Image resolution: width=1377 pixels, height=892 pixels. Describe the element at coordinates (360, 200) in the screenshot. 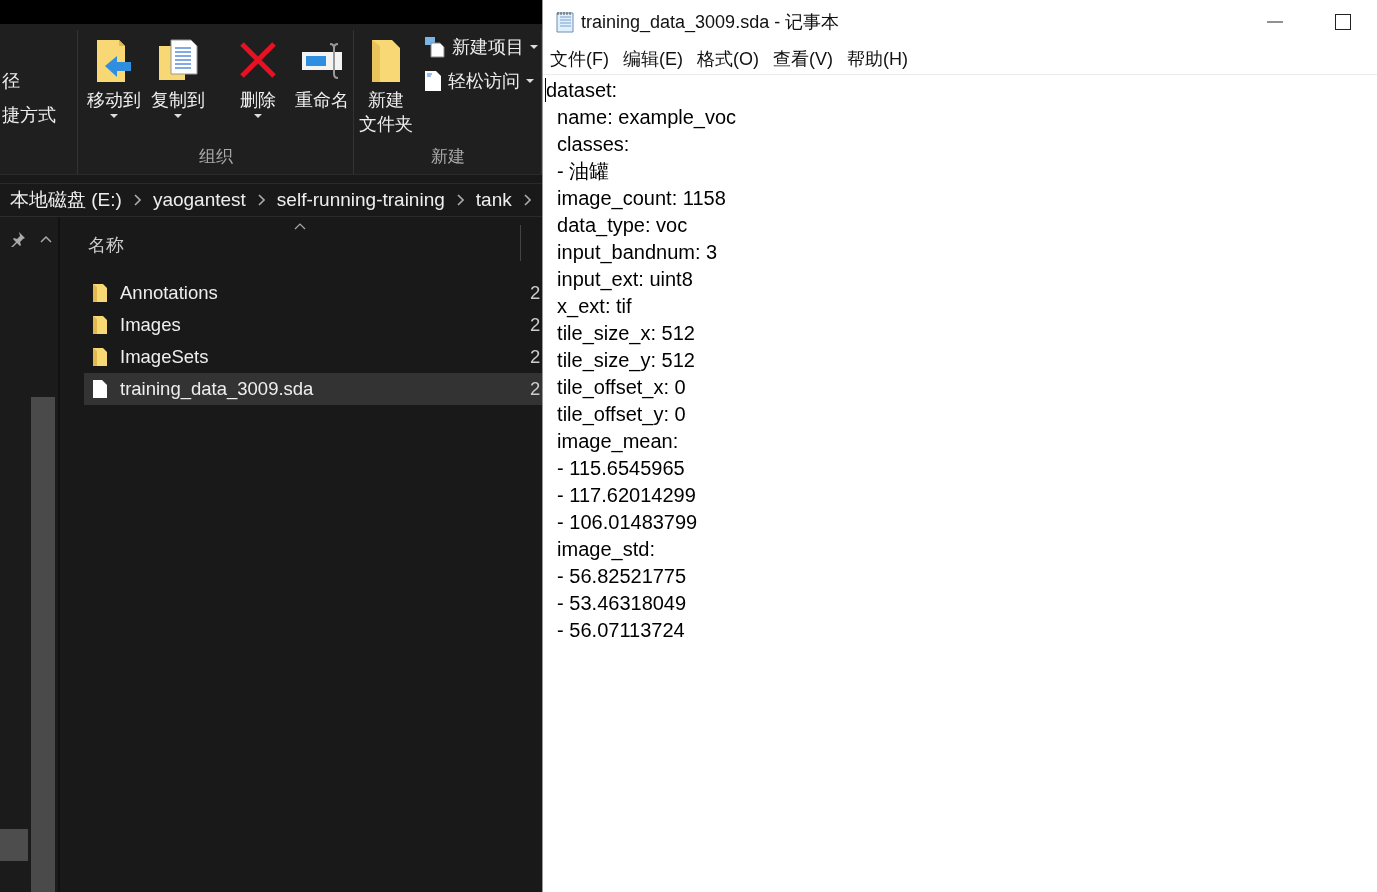

I see `breadcrumb-item: self-running-training` at that location.